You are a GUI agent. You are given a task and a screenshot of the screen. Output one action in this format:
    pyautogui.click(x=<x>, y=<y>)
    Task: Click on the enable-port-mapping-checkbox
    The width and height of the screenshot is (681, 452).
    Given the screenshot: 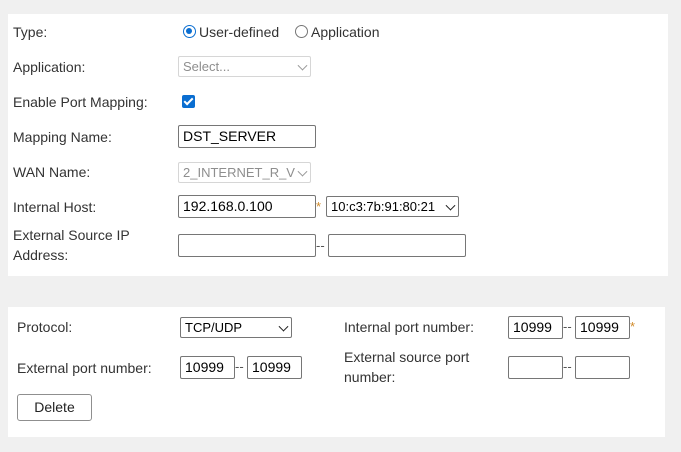 What is the action you would take?
    pyautogui.click(x=188, y=101)
    